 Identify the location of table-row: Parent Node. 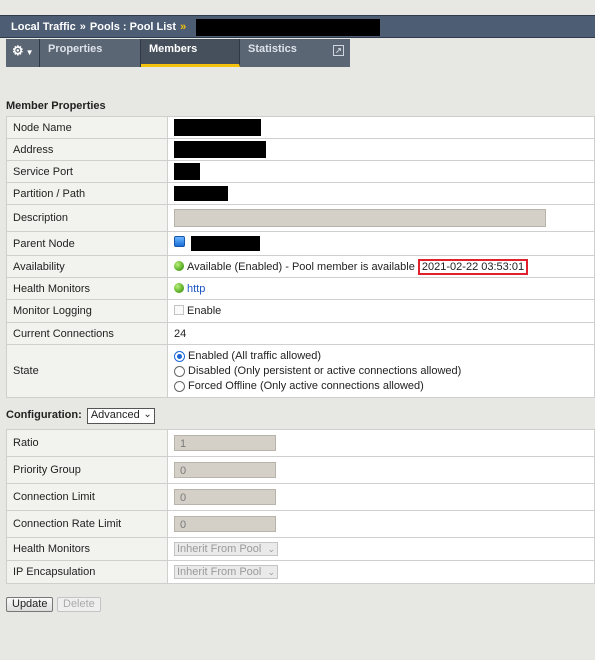
(300, 243).